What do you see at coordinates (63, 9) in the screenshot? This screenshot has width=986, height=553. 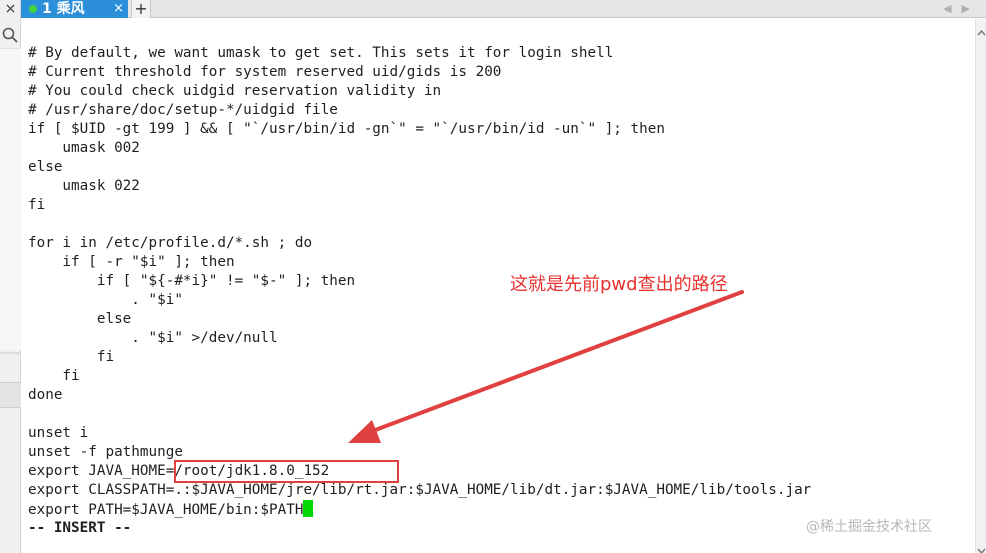 I see `tab-label: 1 乘风` at bounding box center [63, 9].